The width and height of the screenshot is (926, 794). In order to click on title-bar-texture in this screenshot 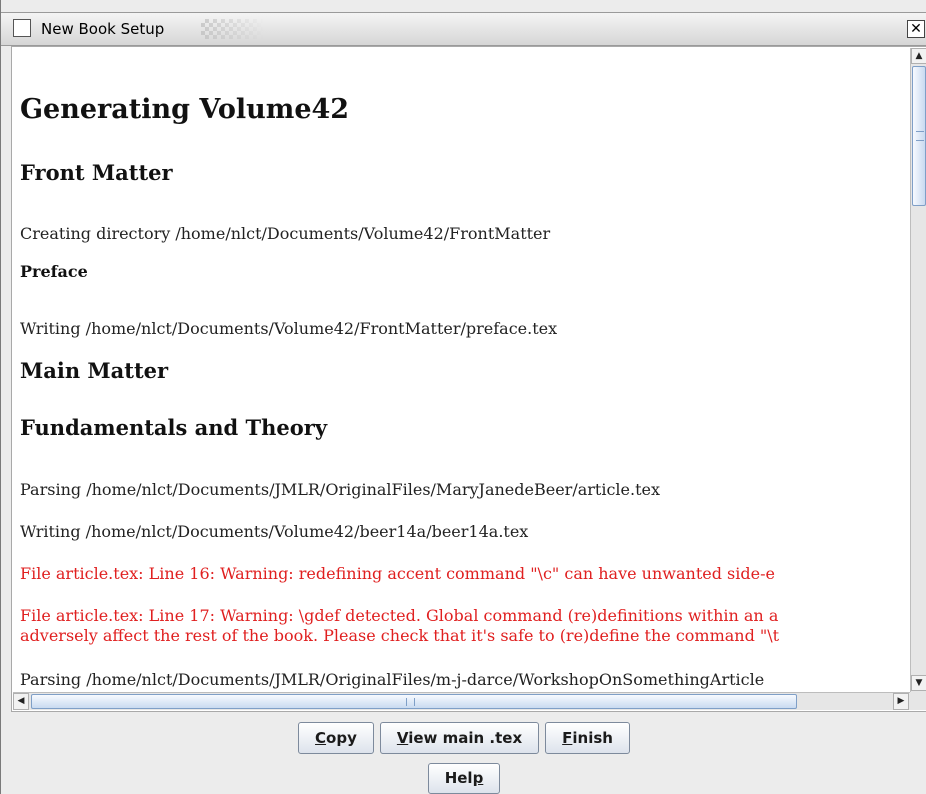, I will do `click(233, 29)`.